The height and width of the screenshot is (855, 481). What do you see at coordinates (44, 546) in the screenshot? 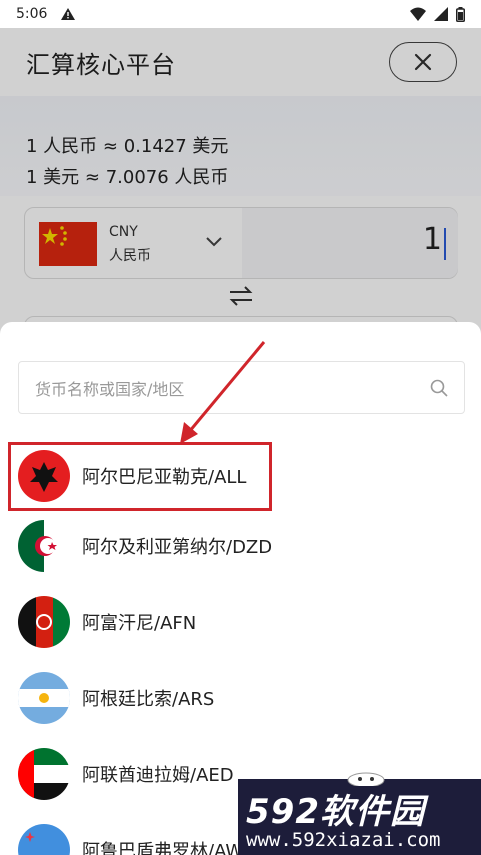
I see `algeria-flag-icon` at bounding box center [44, 546].